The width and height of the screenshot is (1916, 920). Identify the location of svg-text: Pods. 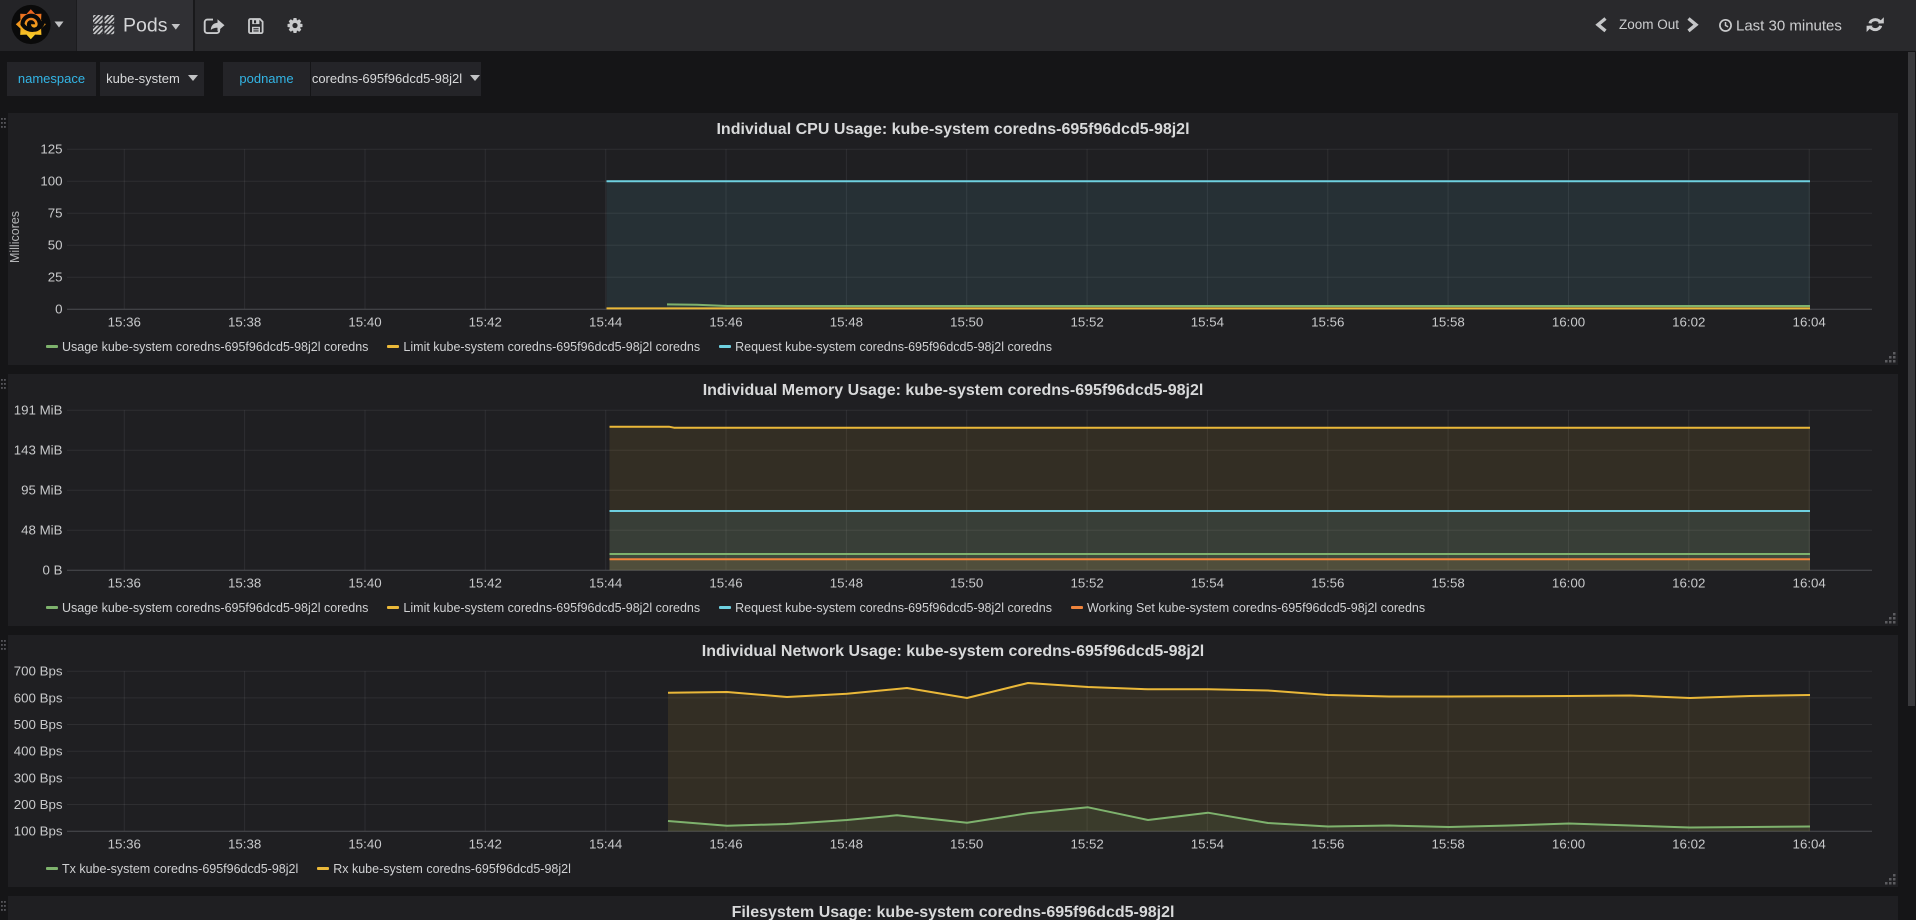
(145, 26).